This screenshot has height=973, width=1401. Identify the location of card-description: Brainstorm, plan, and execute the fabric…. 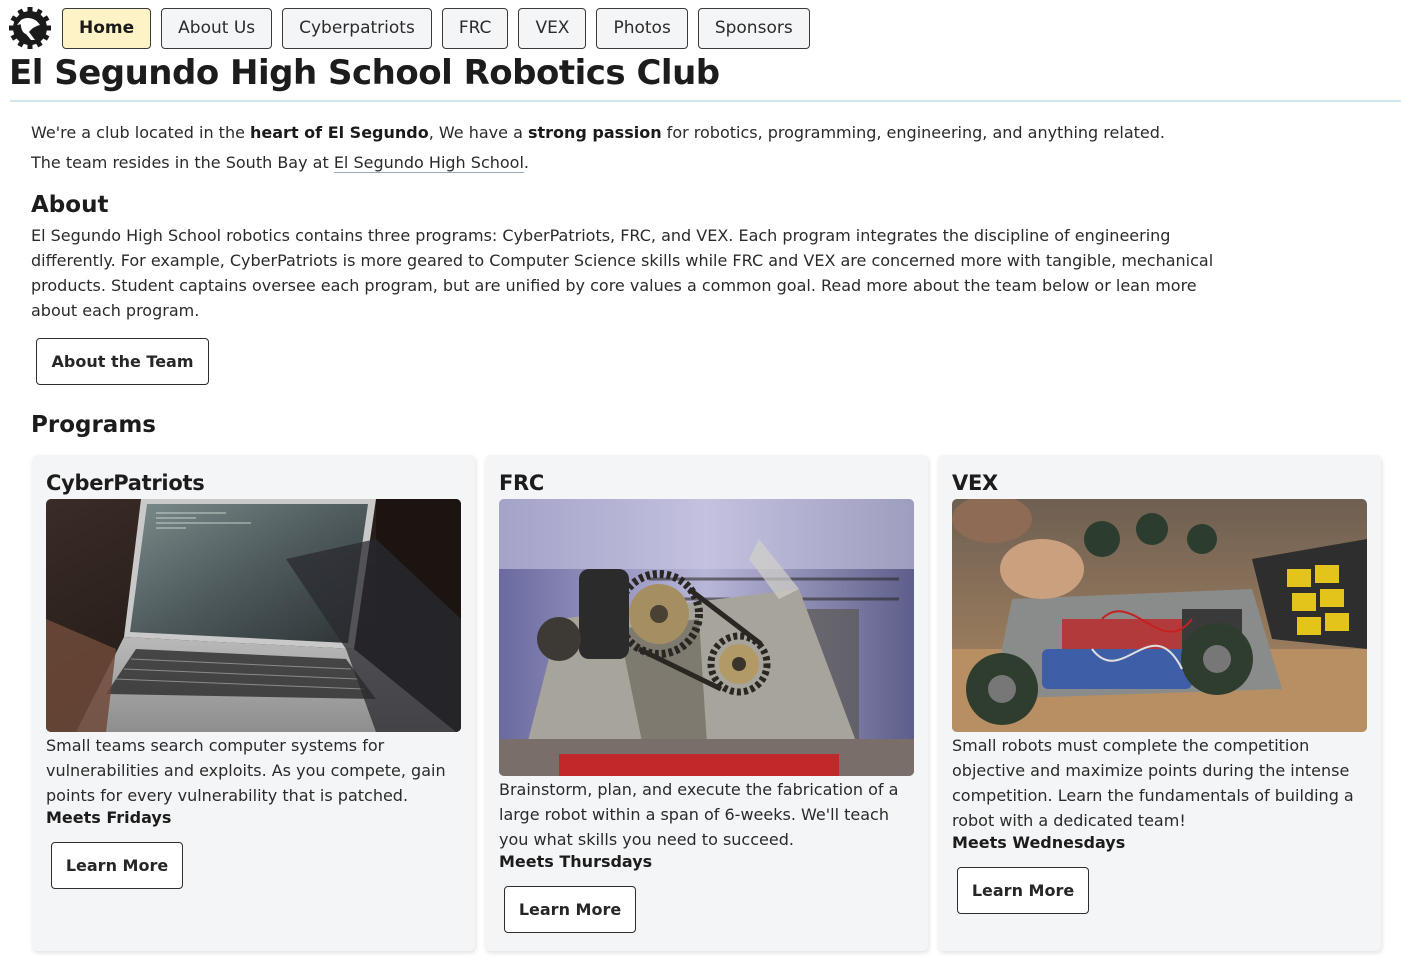
(699, 814).